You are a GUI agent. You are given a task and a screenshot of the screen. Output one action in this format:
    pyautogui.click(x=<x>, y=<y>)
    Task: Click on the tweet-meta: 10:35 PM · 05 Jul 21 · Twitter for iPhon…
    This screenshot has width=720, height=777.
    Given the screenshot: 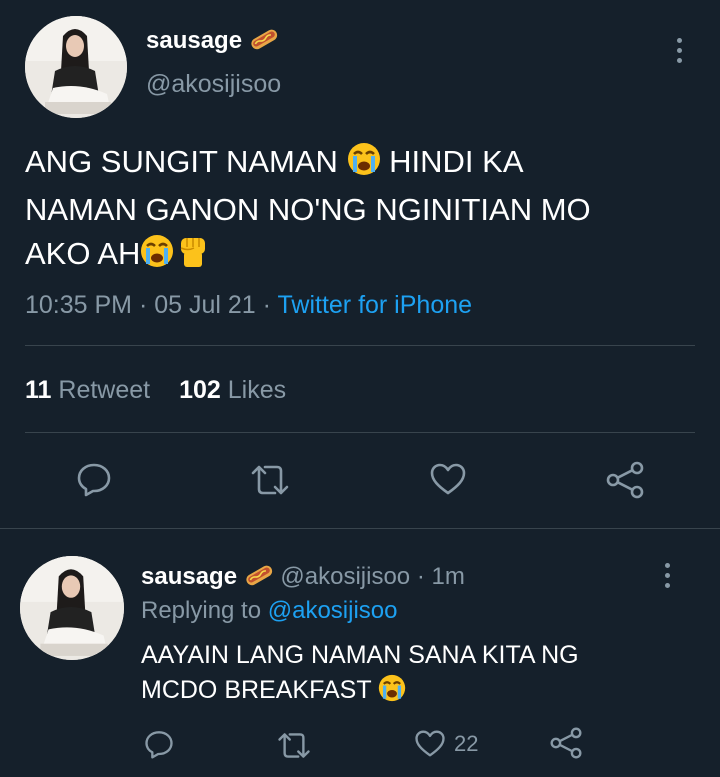 What is the action you would take?
    pyautogui.click(x=249, y=305)
    